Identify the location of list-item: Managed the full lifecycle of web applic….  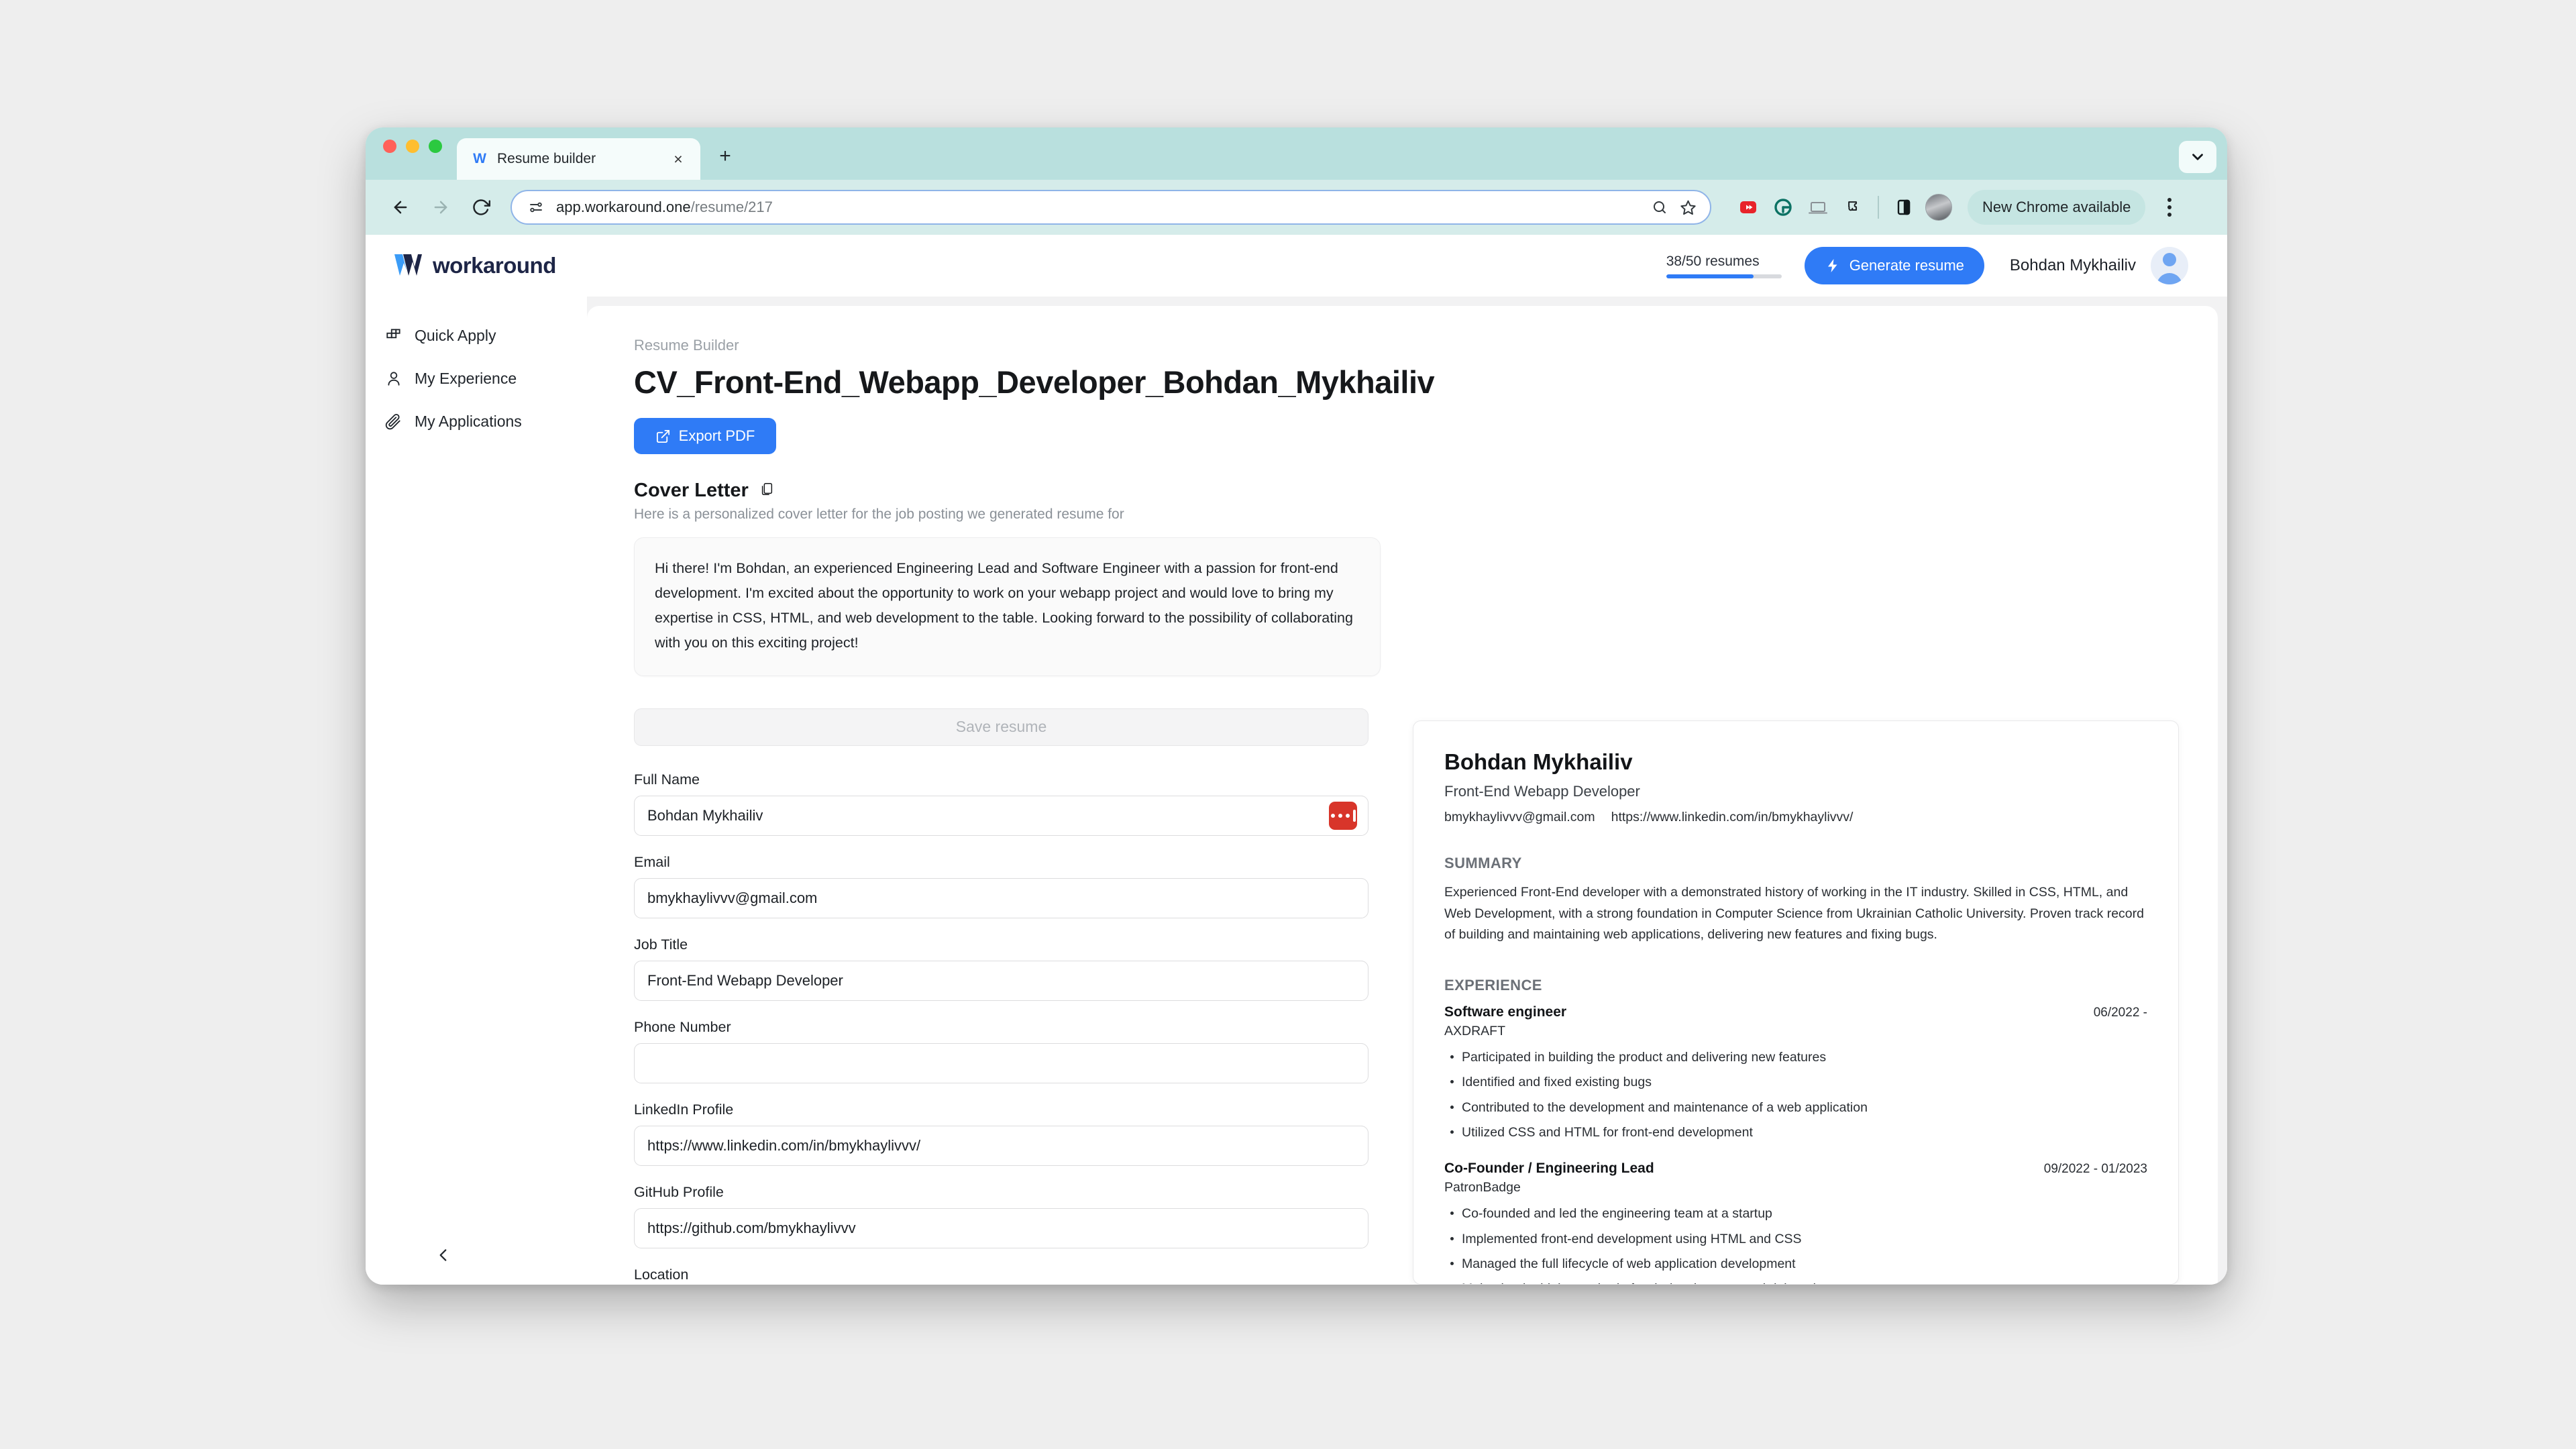
(1795, 1263).